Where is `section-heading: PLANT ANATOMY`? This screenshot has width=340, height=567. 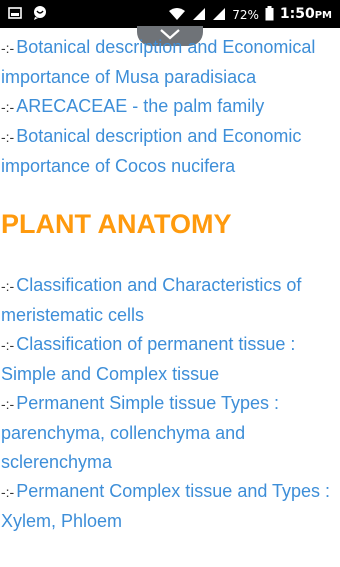 section-heading: PLANT ANATOMY is located at coordinates (116, 224).